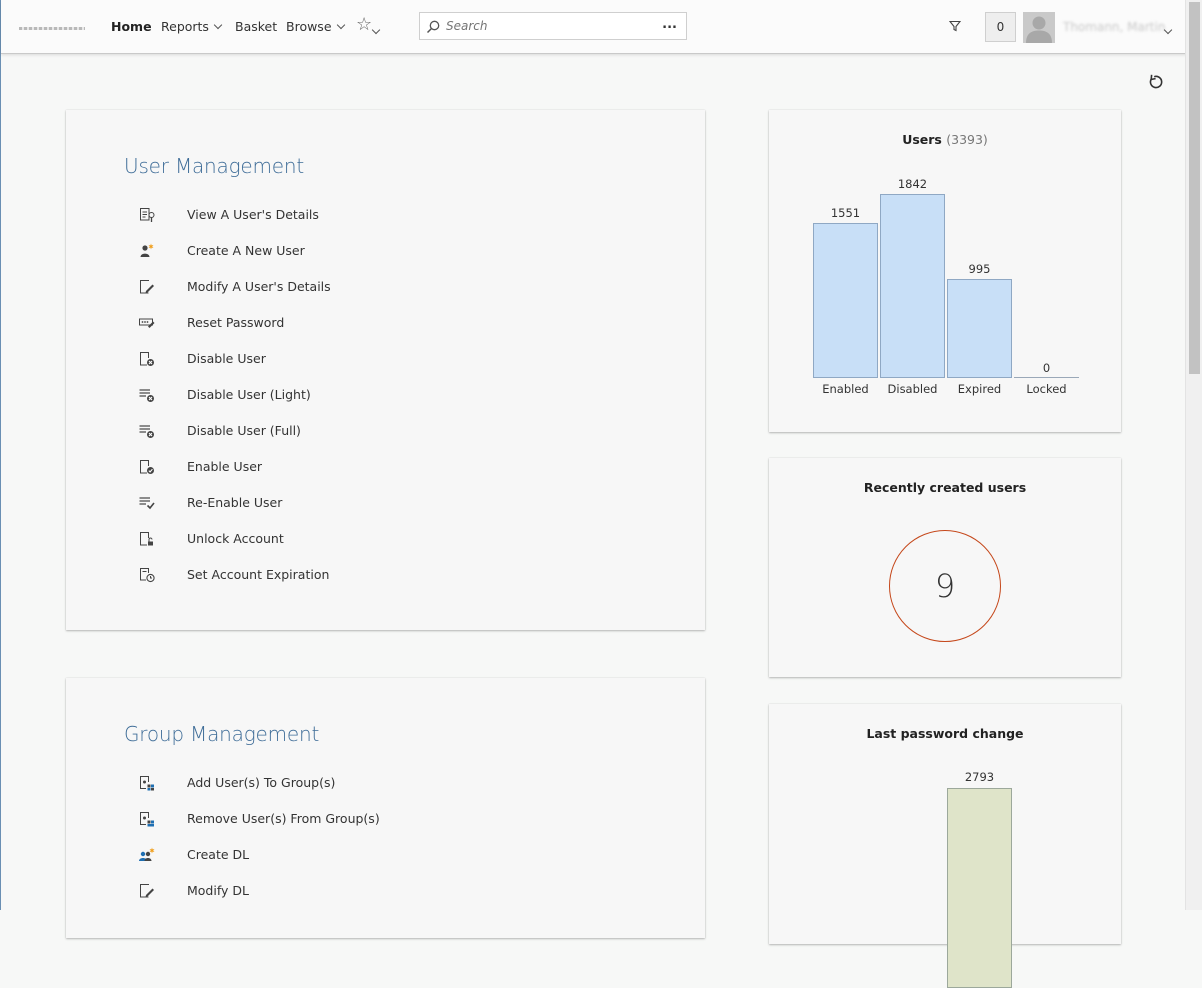 The image size is (1202, 988). What do you see at coordinates (1046, 389) in the screenshot?
I see `users-bar-category: Locked` at bounding box center [1046, 389].